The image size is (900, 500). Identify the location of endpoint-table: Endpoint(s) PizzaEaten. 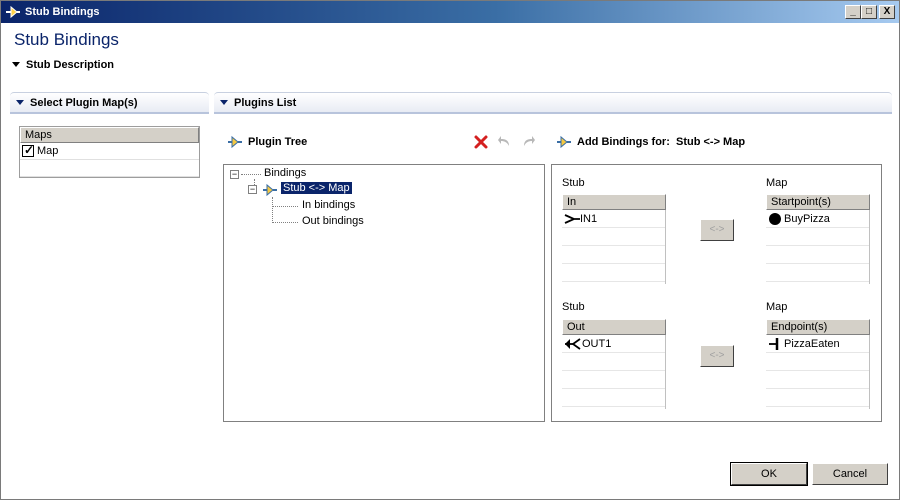
(818, 364).